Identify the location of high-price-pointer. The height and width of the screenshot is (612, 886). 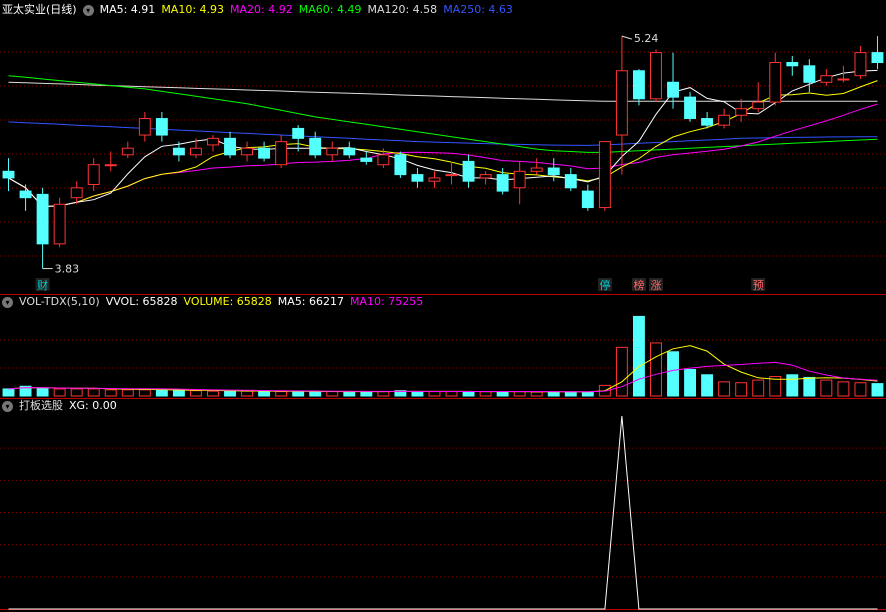
(627, 37).